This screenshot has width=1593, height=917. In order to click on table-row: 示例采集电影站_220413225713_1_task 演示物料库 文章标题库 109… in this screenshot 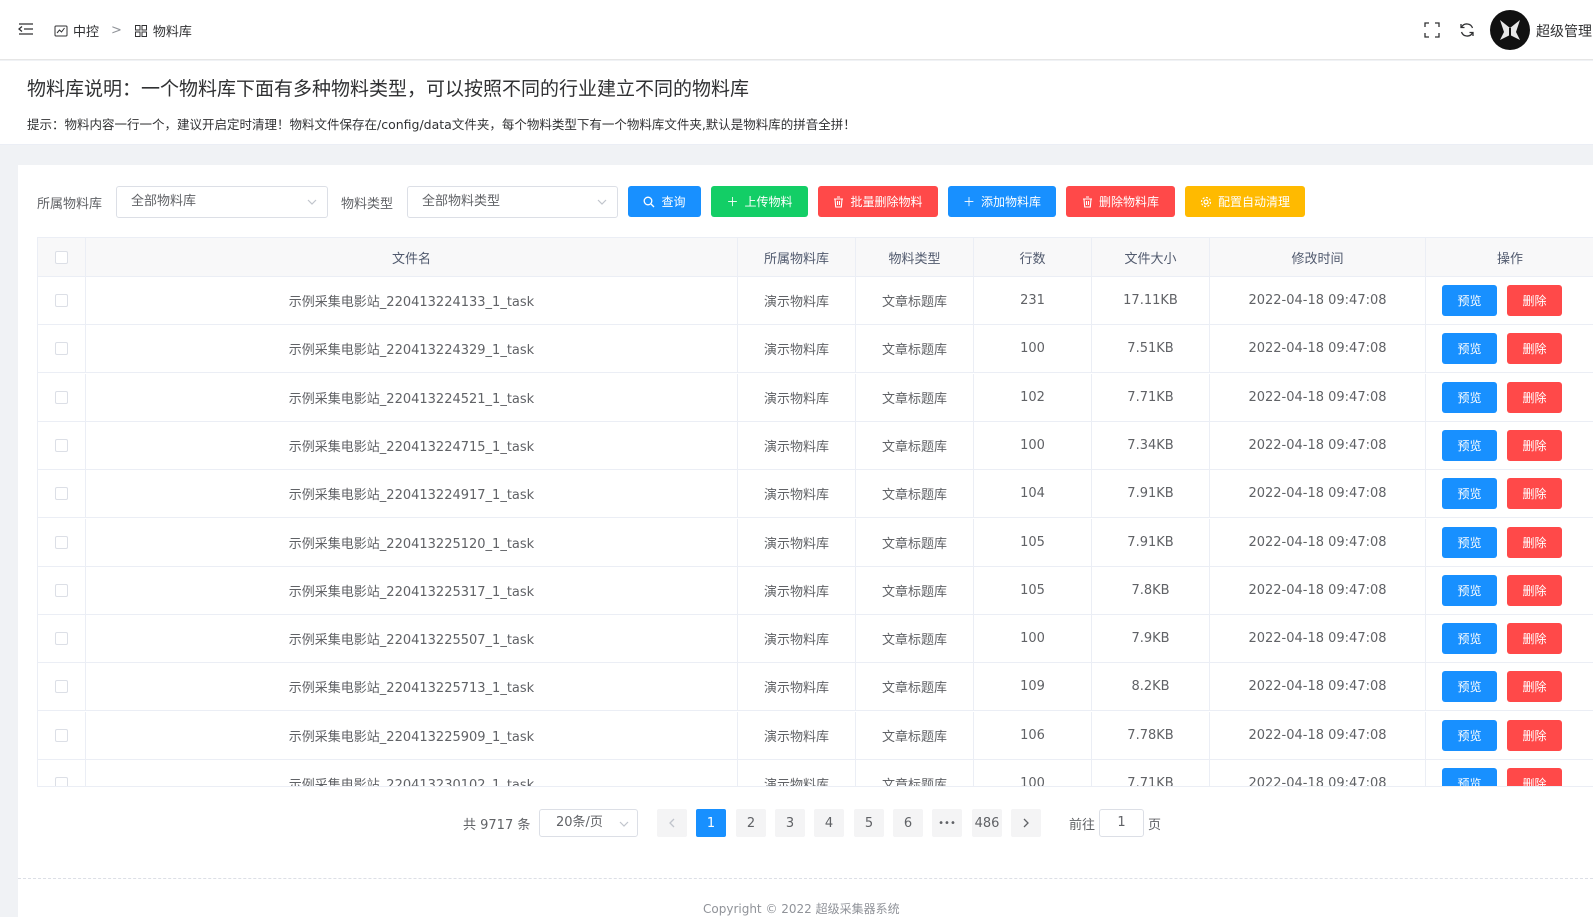, I will do `click(815, 687)`.